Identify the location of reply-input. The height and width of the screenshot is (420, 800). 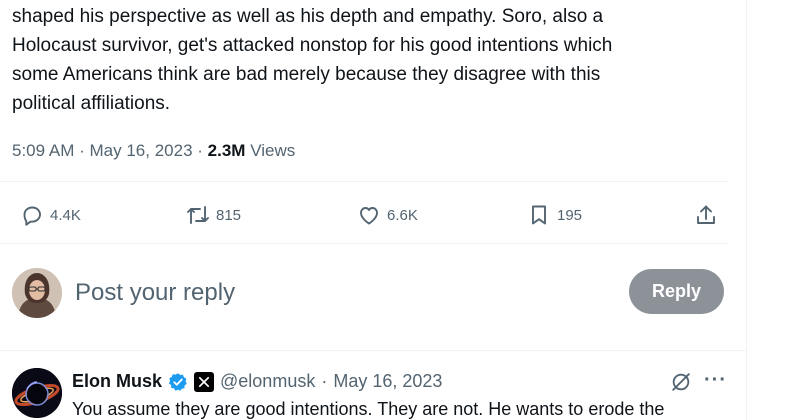
(335, 293).